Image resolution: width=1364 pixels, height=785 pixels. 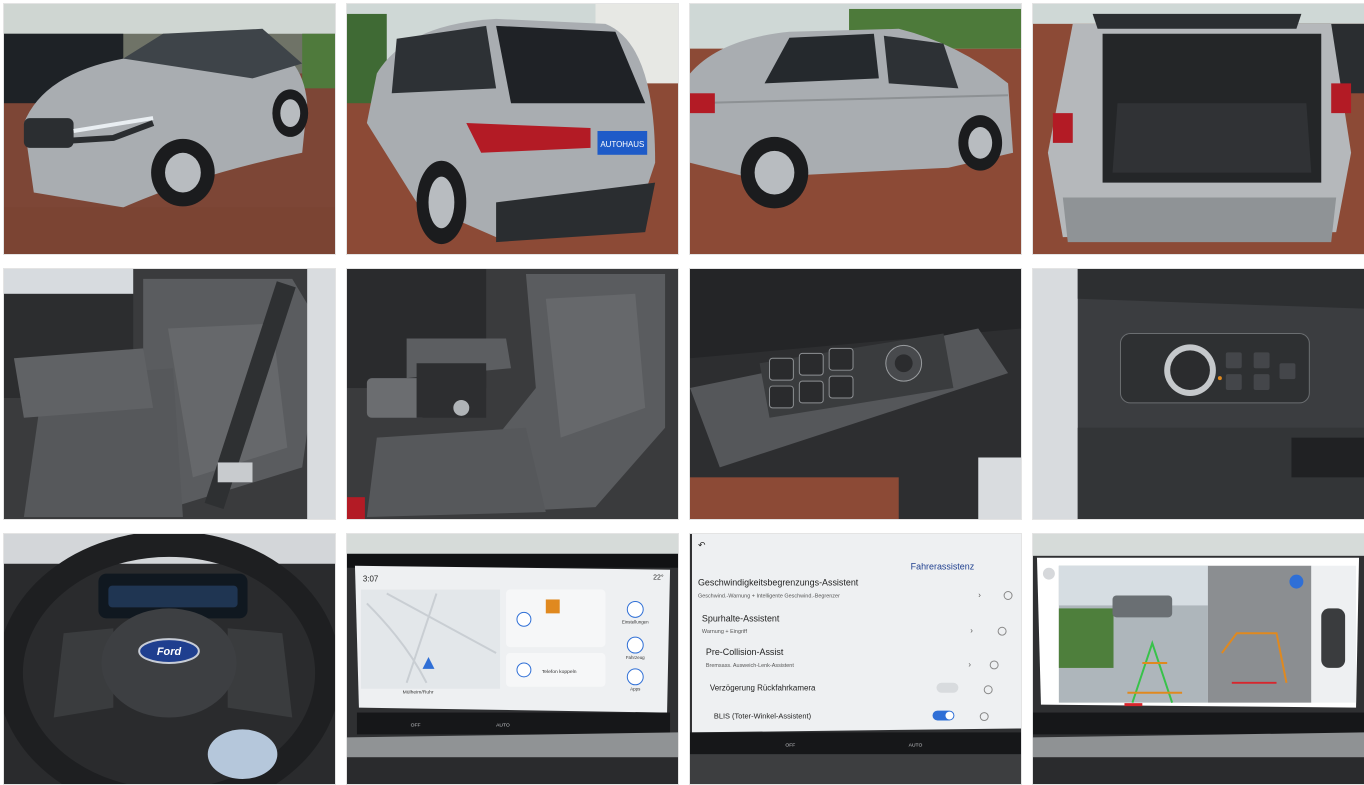 What do you see at coordinates (559, 672) in the screenshot?
I see `phone-pair-label: Telefon koppeln` at bounding box center [559, 672].